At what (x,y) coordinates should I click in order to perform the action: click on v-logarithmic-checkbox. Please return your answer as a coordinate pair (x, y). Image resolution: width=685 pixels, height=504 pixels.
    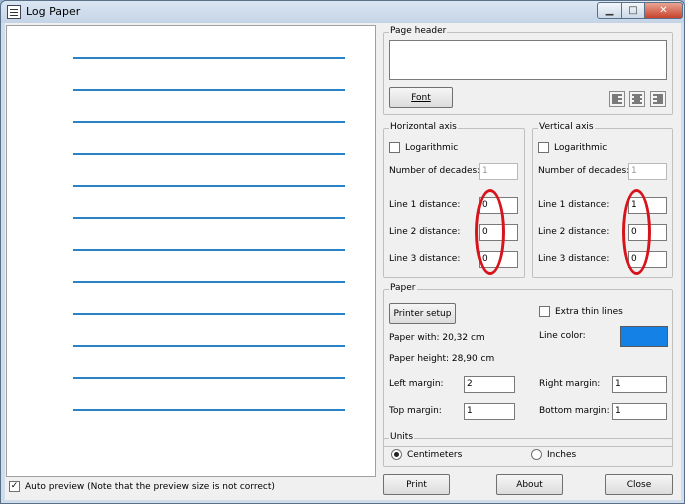
    Looking at the image, I should click on (543, 147).